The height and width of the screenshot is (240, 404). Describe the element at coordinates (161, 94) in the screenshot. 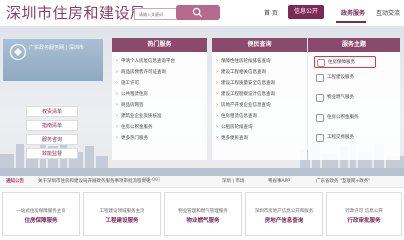

I see `hot-service-item: 公共租赁住房` at that location.